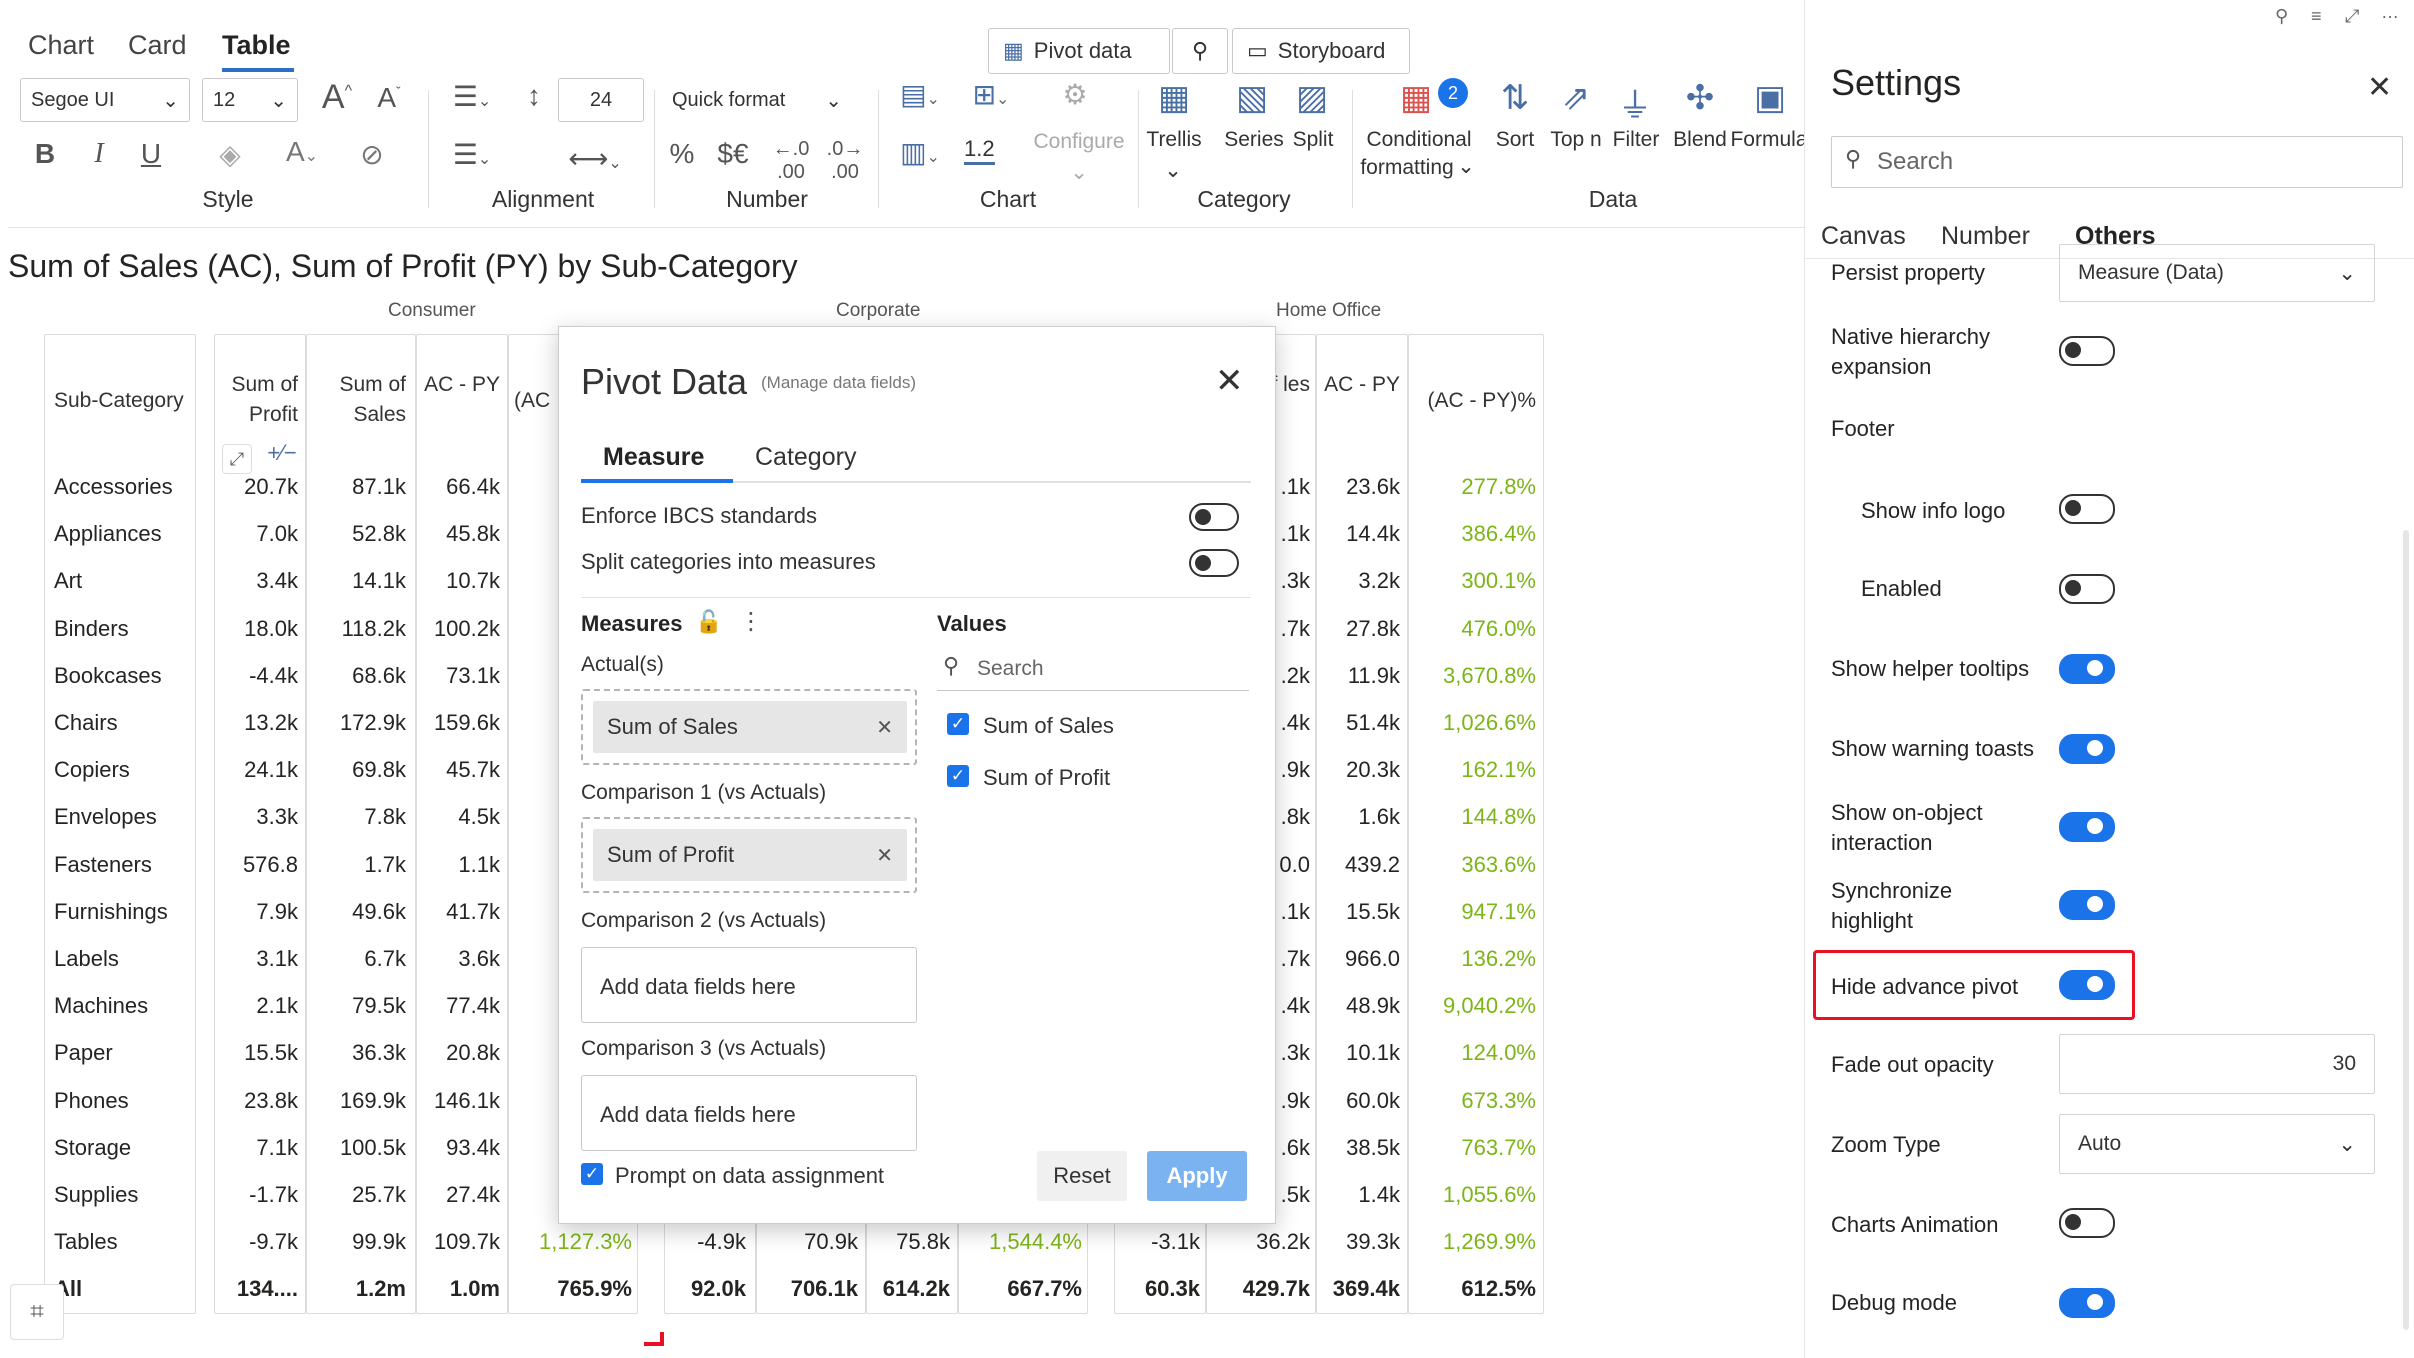 This screenshot has width=2414, height=1358. Describe the element at coordinates (991, 94) in the screenshot. I see `chart-arrange-icon: ⊞⌄` at that location.